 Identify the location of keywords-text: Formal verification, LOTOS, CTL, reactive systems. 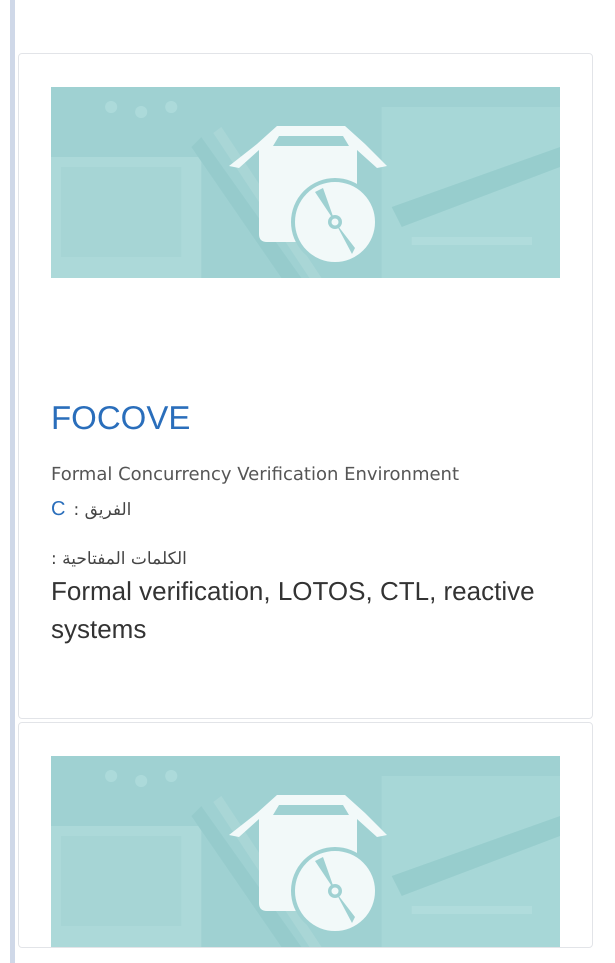
(293, 610).